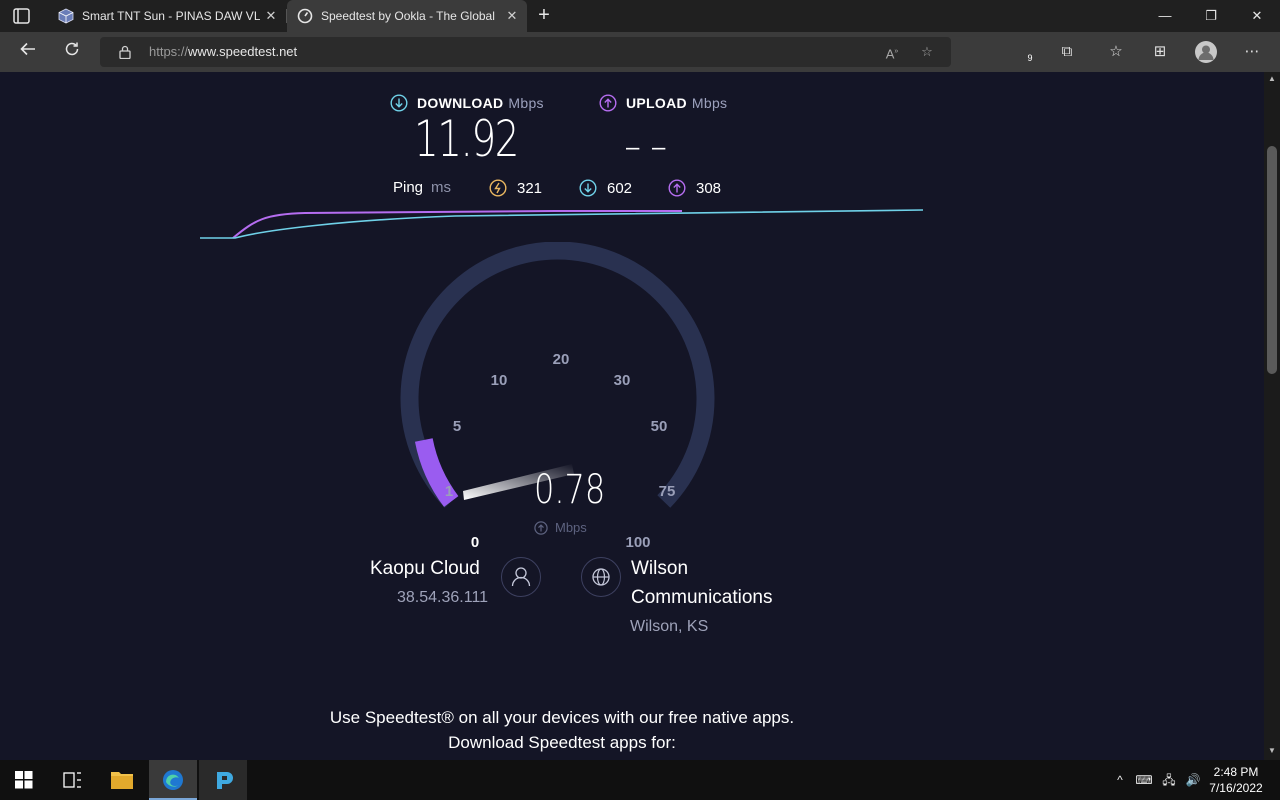  Describe the element at coordinates (72, 49) in the screenshot. I see `refresh-icon` at that location.